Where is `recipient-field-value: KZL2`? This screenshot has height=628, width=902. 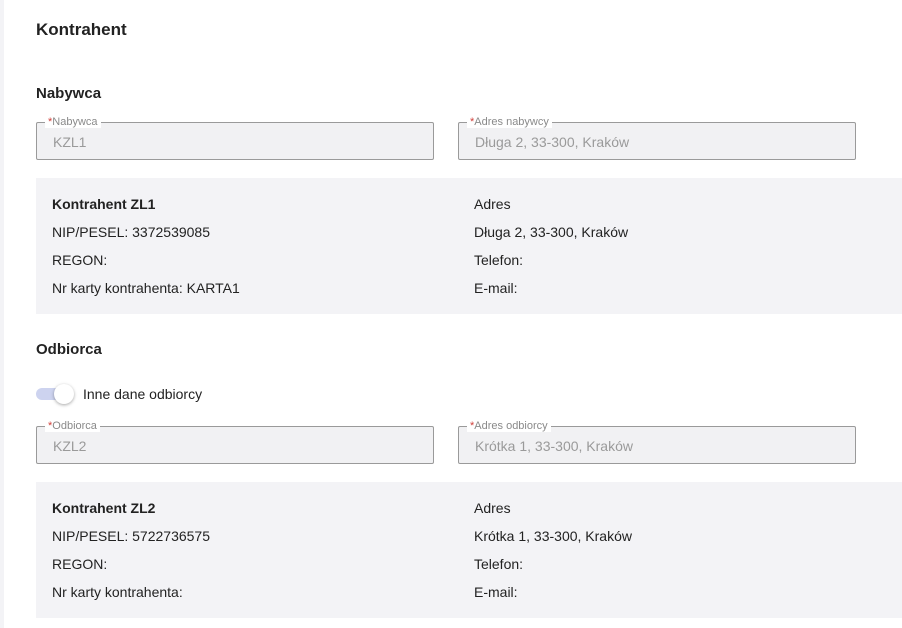
recipient-field-value: KZL2 is located at coordinates (70, 446).